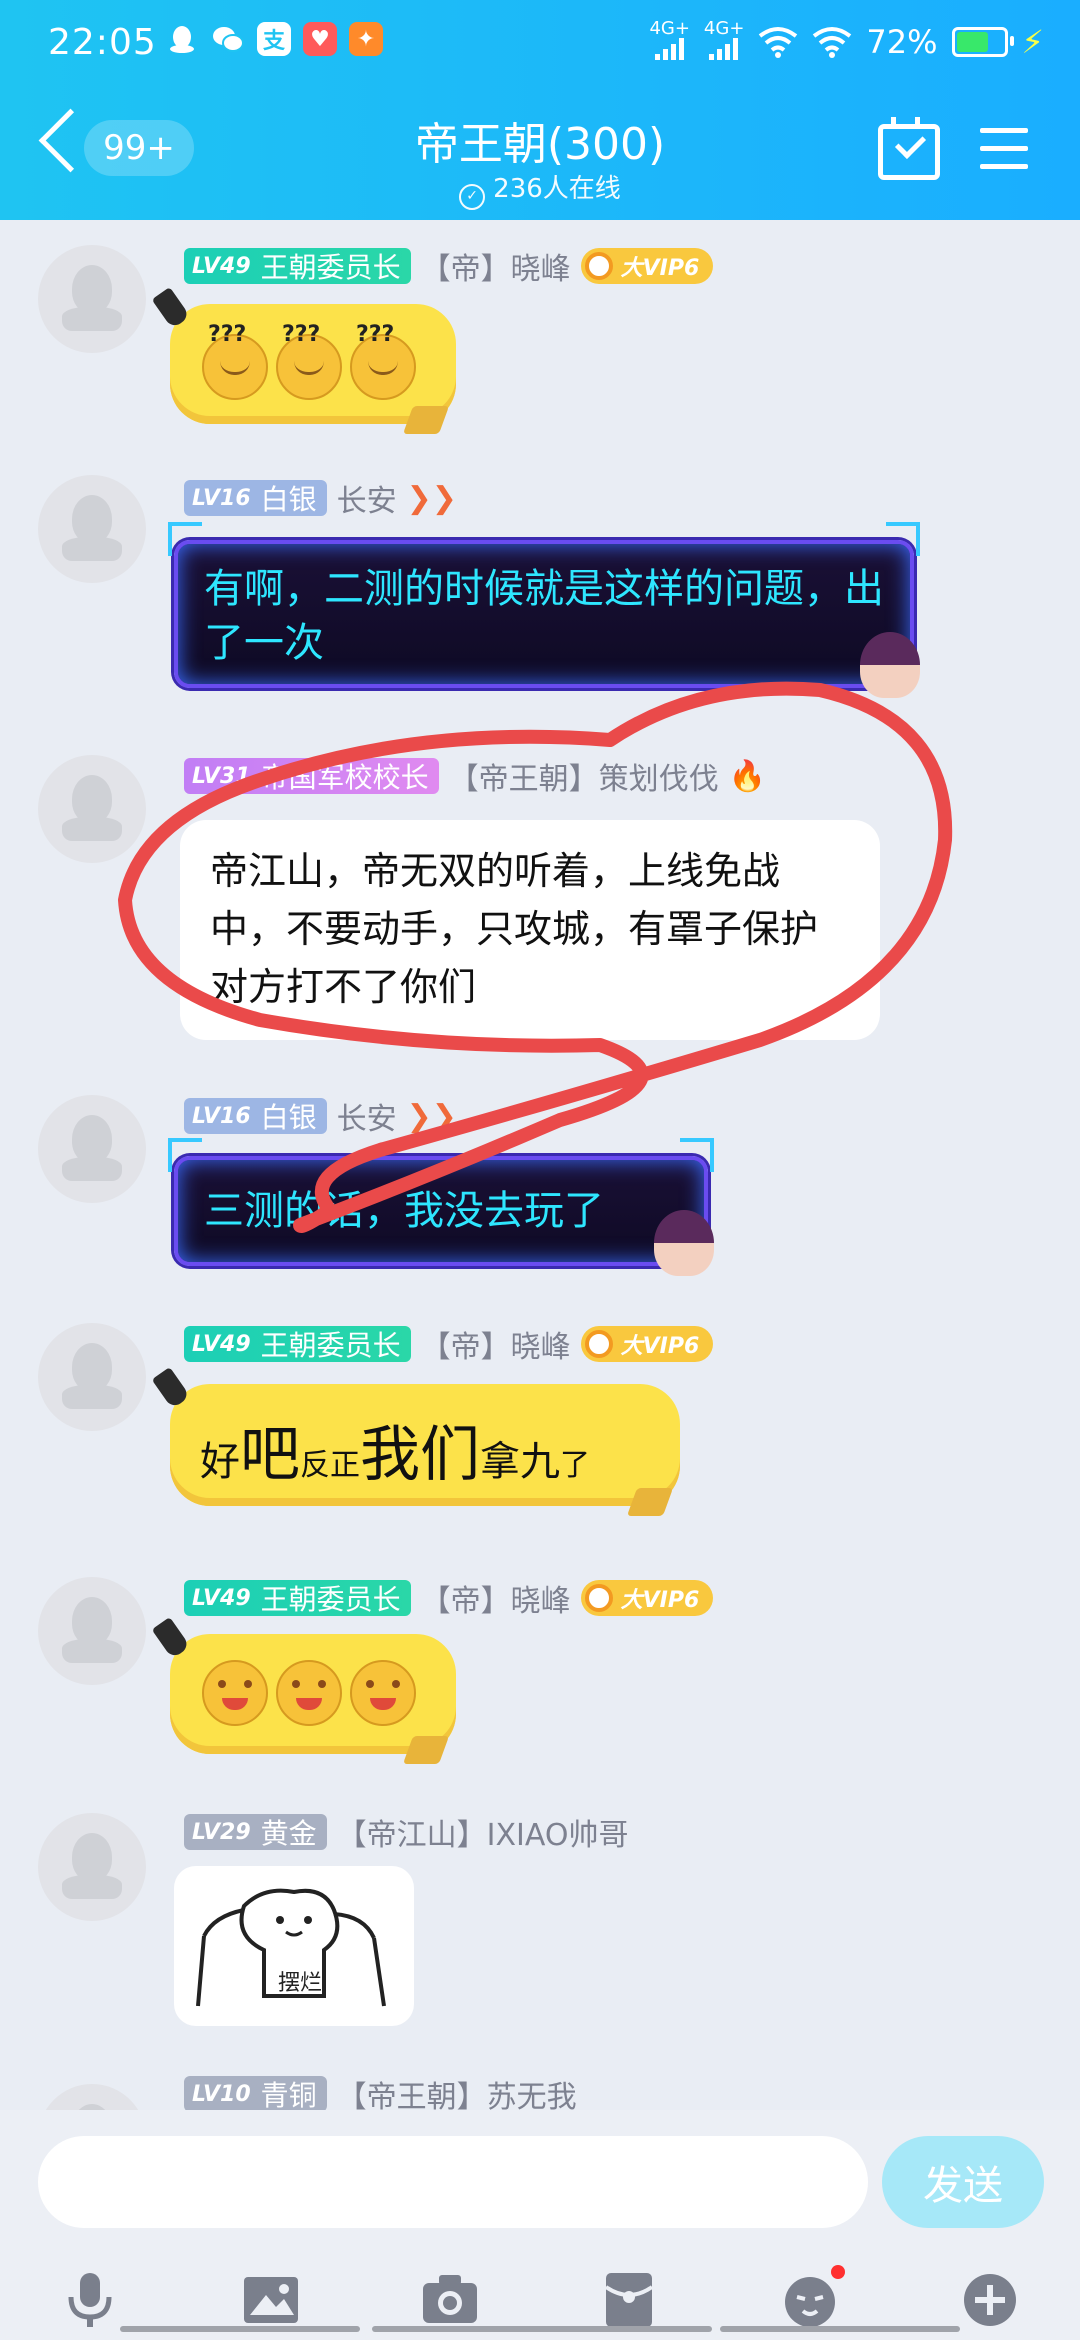 This screenshot has width=1080, height=2340. I want to click on sender-name: 【帝王朝】策划伐伐, so click(584, 776).